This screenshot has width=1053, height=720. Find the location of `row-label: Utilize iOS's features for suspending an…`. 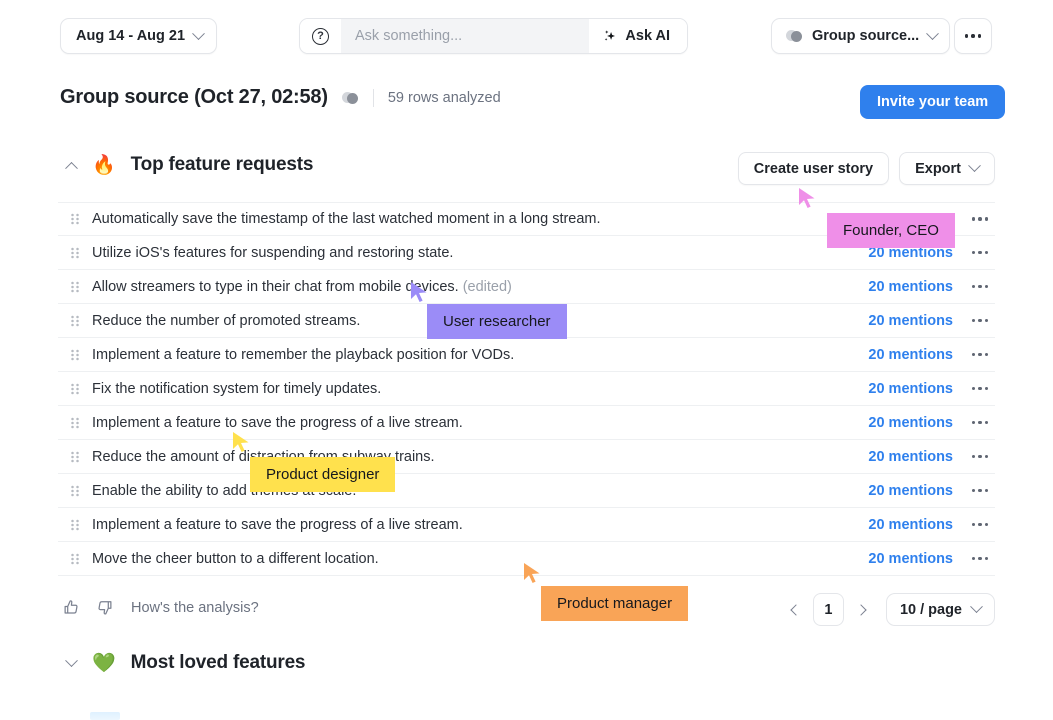

row-label: Utilize iOS's features for suspending an… is located at coordinates (273, 252).